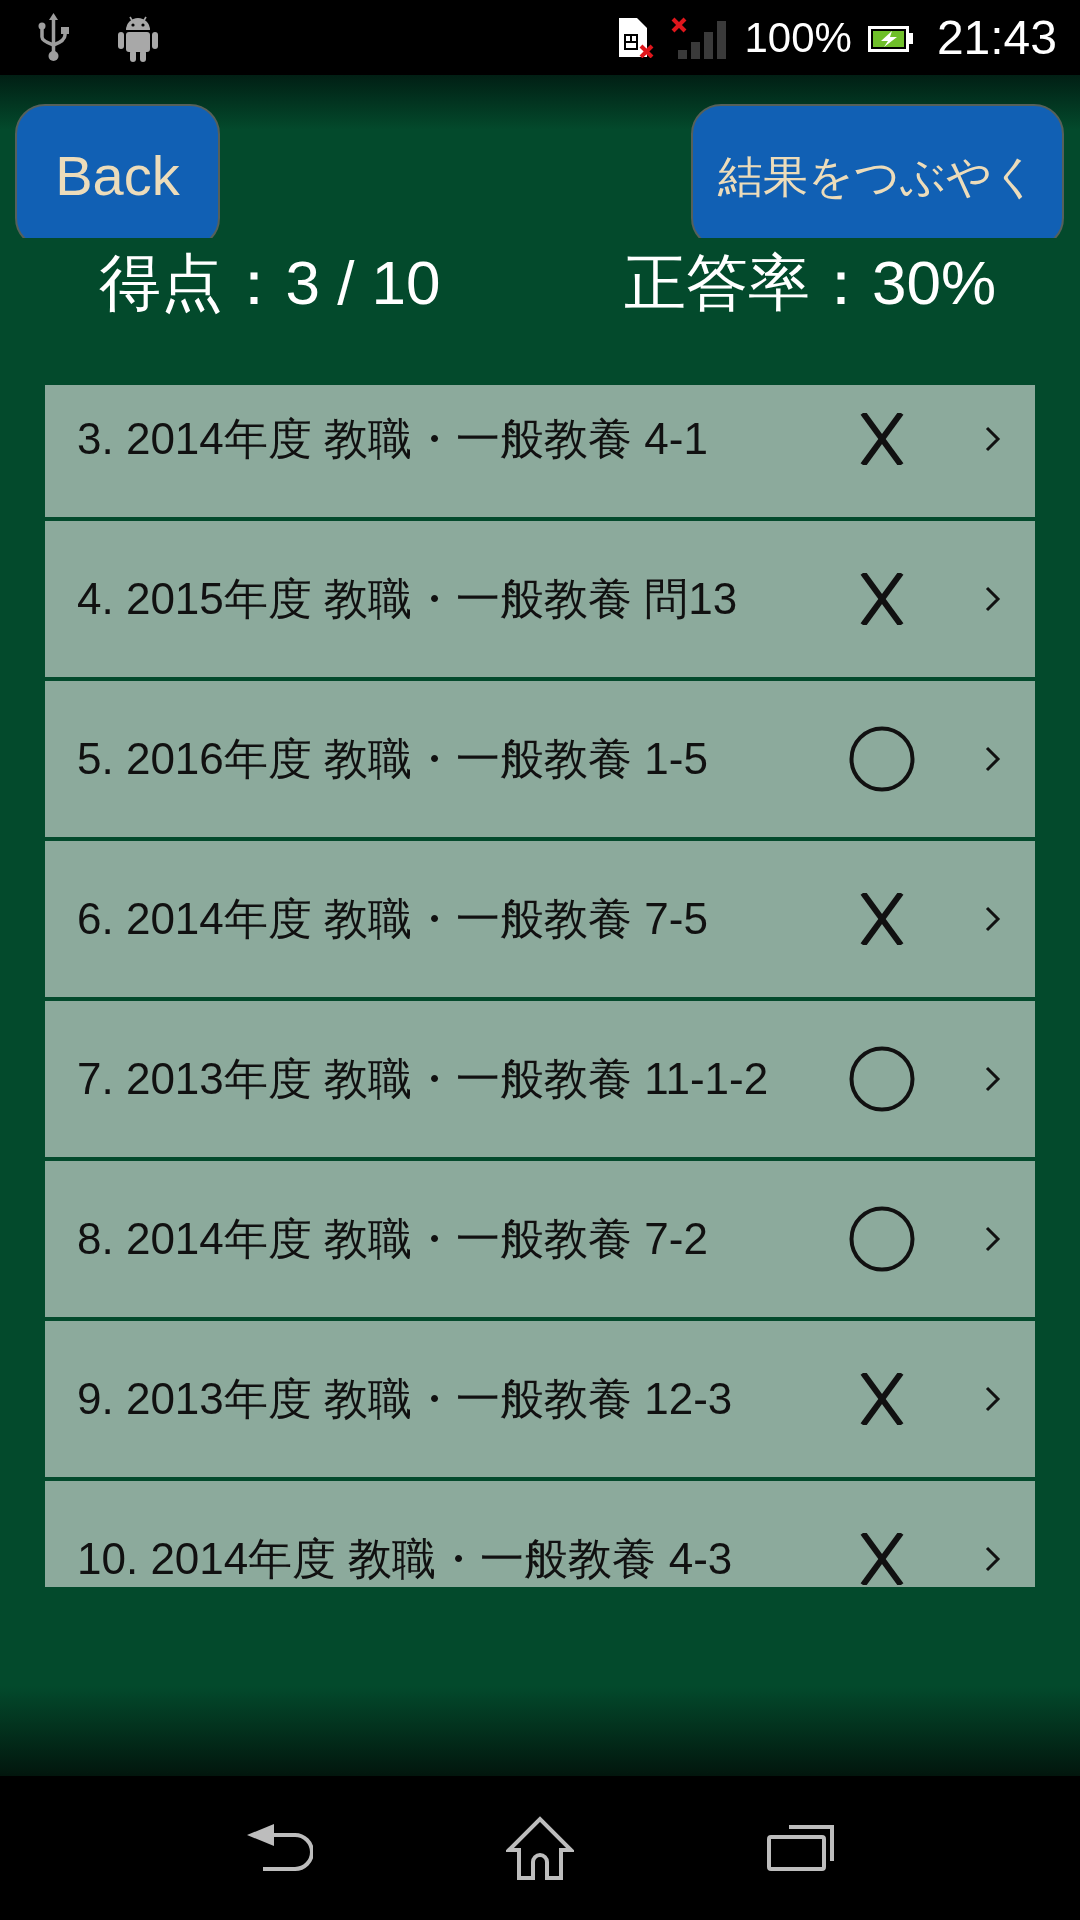 Image resolution: width=1080 pixels, height=1920 pixels. Describe the element at coordinates (117, 171) in the screenshot. I see `back-button: Back` at that location.